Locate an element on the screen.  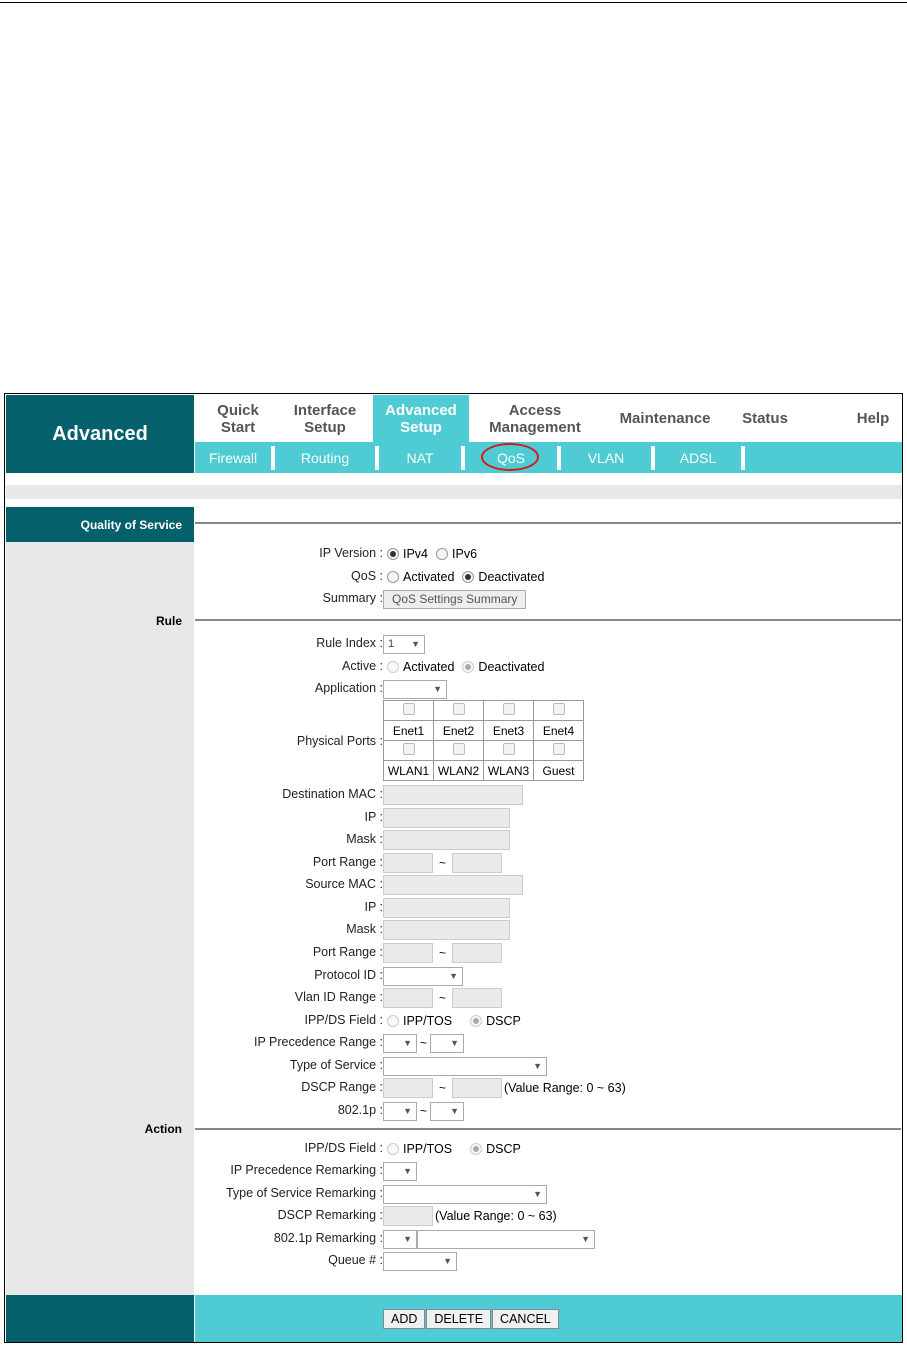
qos-summary-button: QoS Settings Summary is located at coordinates (455, 599).